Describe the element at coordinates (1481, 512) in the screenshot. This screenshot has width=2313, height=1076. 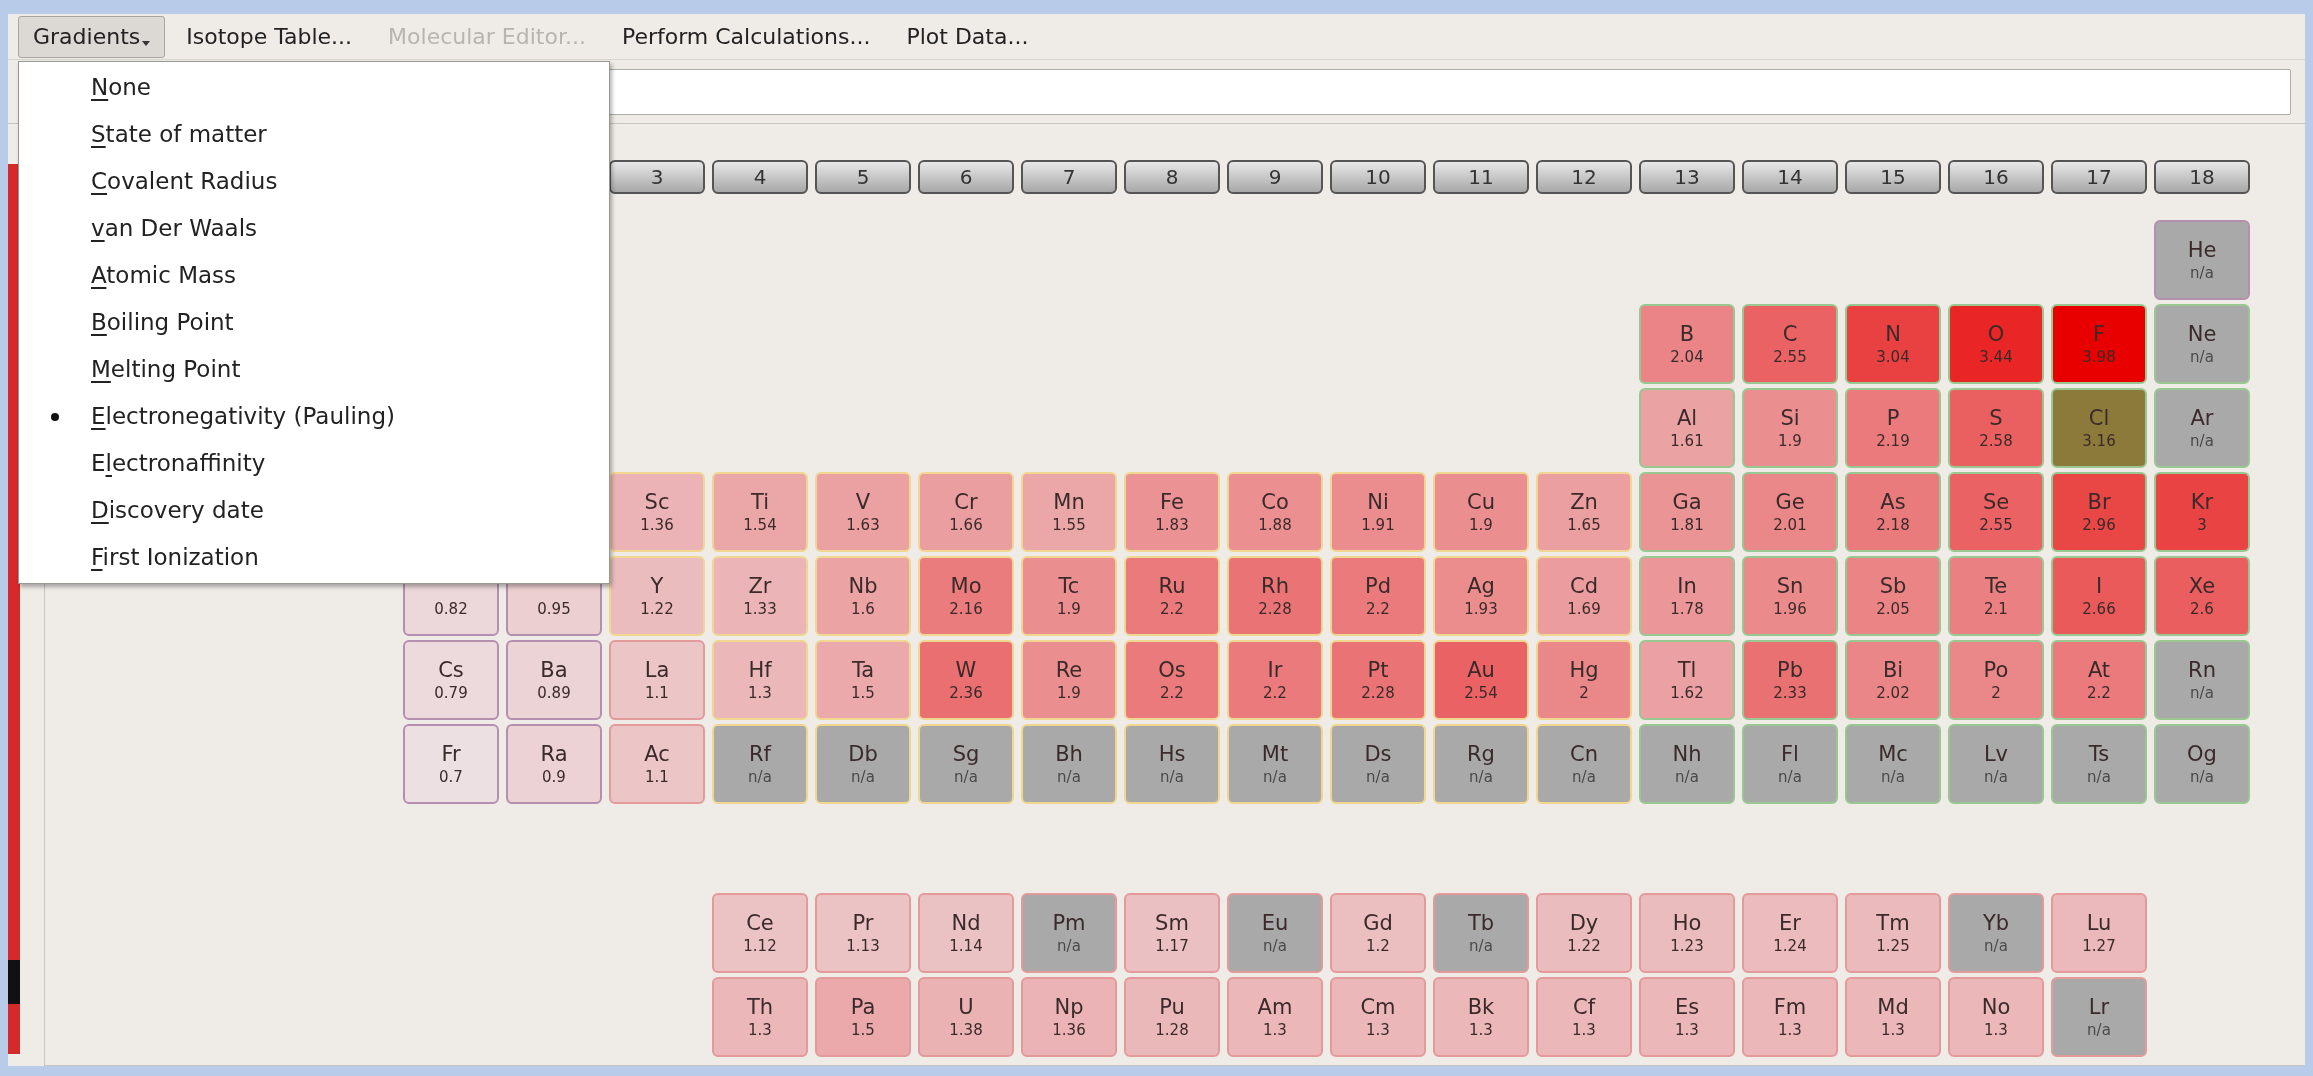
I see `element-cell: Cu 1.9` at that location.